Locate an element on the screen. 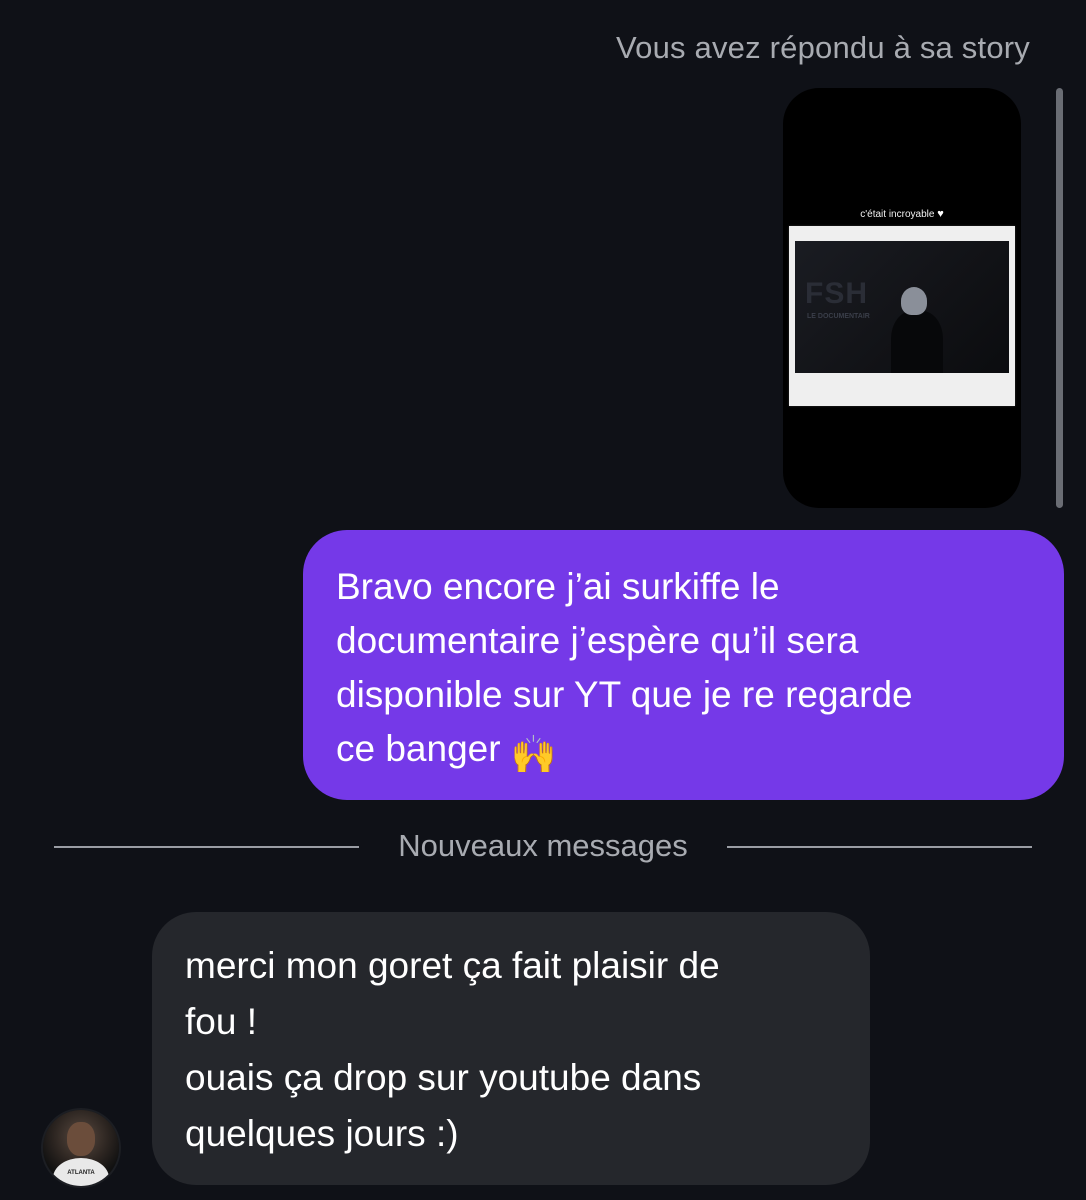 The image size is (1086, 1200). divider-left is located at coordinates (206, 847).